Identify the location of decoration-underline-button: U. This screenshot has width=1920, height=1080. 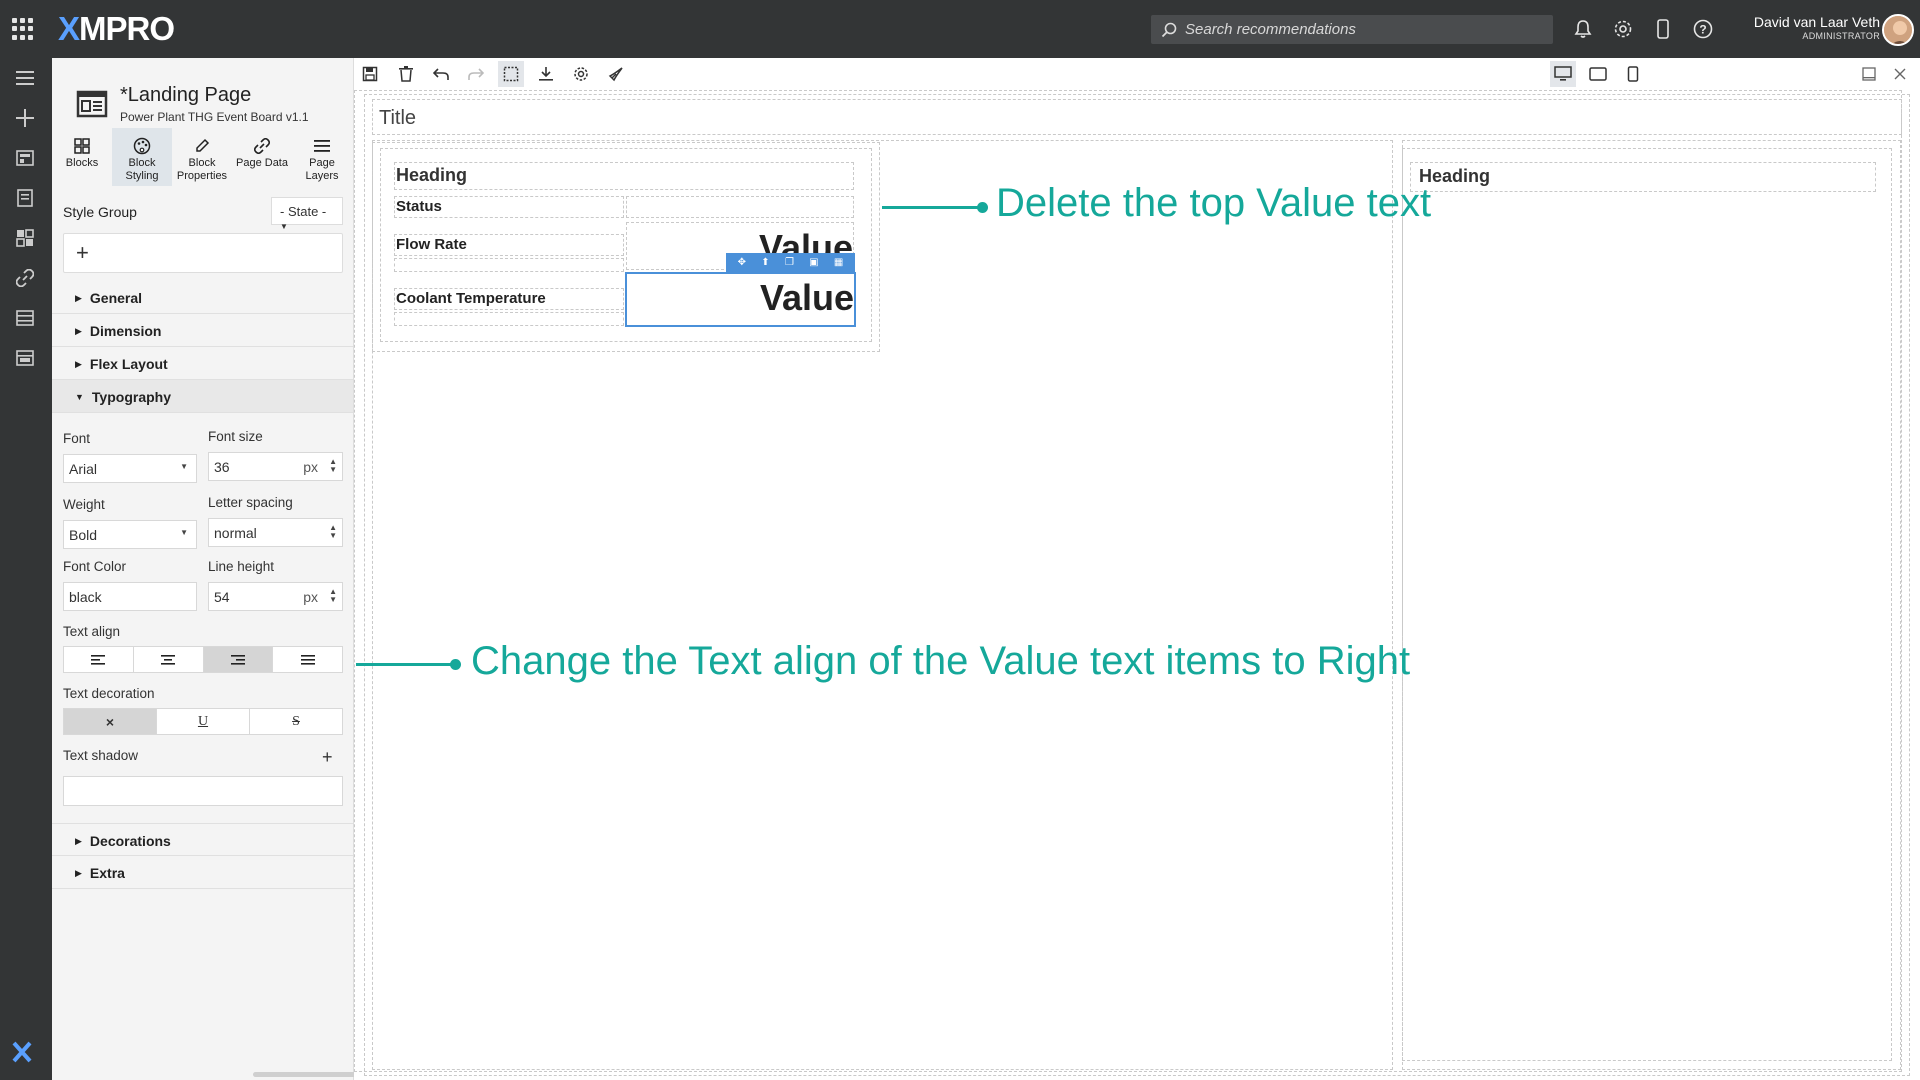
(203, 721).